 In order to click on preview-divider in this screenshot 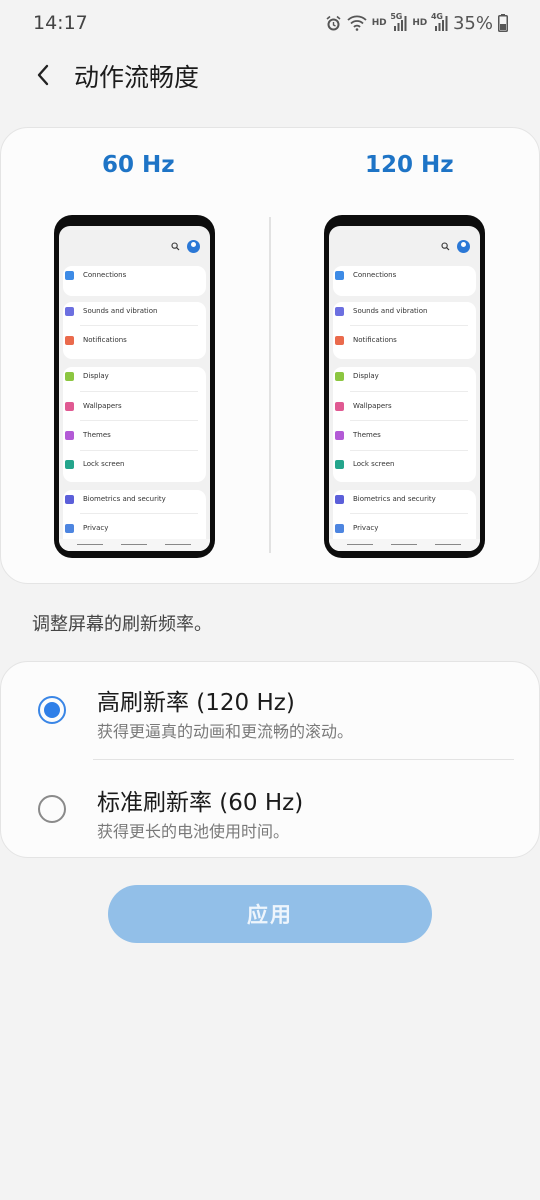, I will do `click(270, 385)`.